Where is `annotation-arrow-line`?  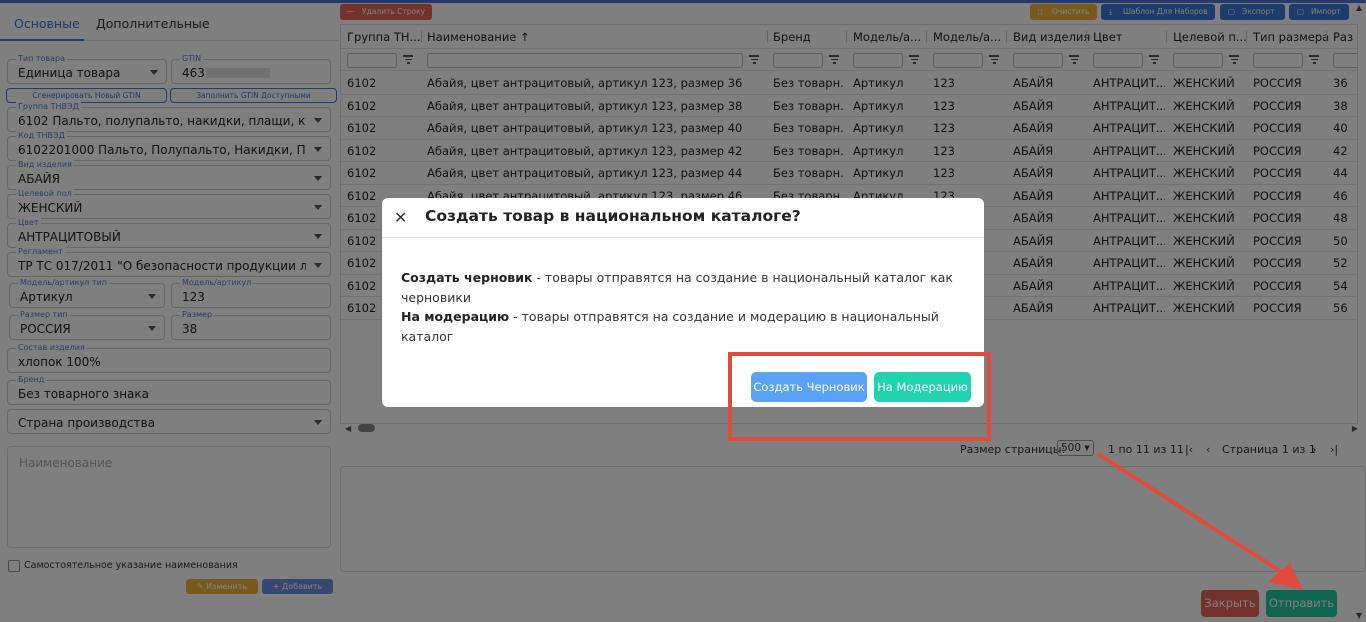 annotation-arrow-line is located at coordinates (1192, 514).